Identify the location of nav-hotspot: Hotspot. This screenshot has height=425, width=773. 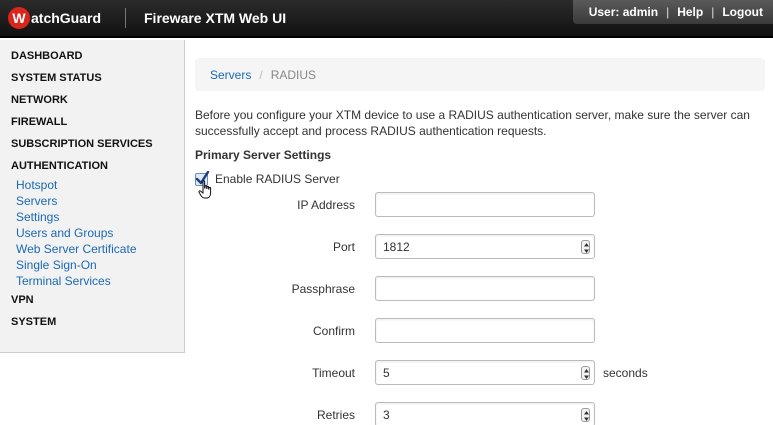
(92, 185).